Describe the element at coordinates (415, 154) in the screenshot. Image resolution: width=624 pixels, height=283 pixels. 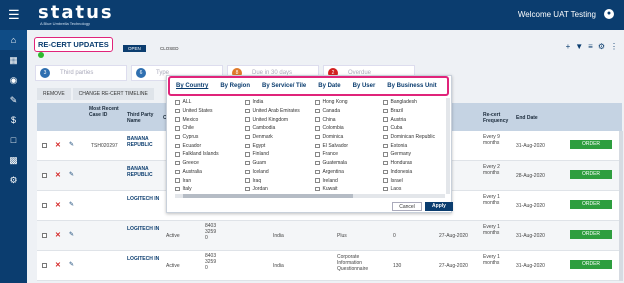
I see `country-option: Germany` at that location.